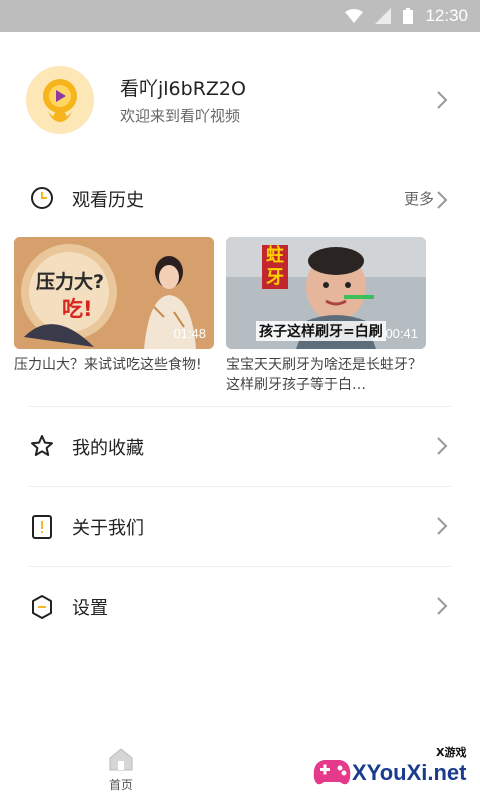 The width and height of the screenshot is (480, 800). Describe the element at coordinates (240, 16) in the screenshot. I see `status-bar: 12:30` at that location.